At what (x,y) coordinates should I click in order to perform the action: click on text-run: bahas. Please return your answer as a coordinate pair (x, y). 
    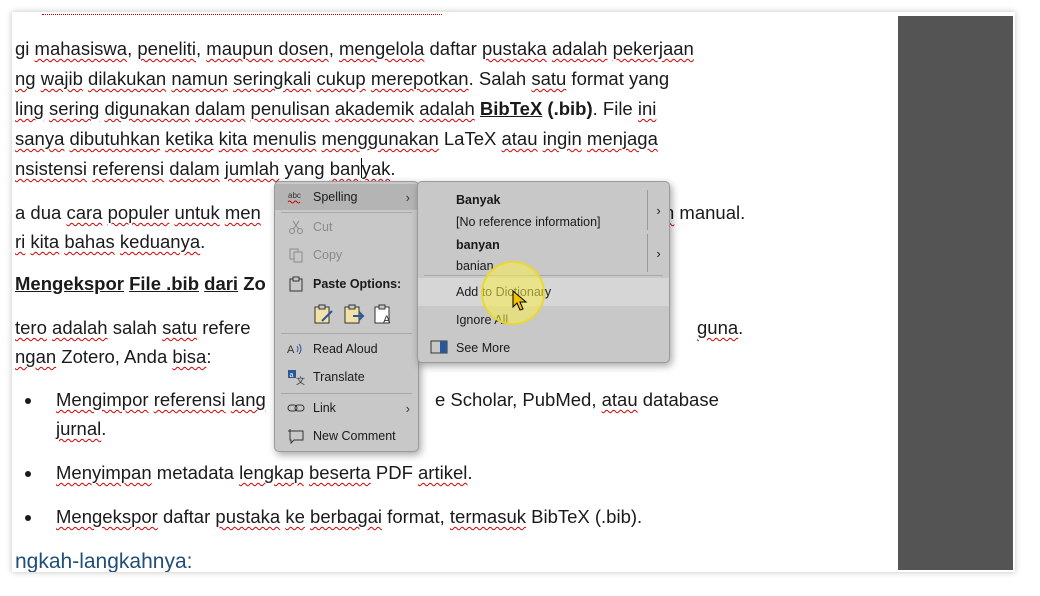
    Looking at the image, I should click on (89, 241).